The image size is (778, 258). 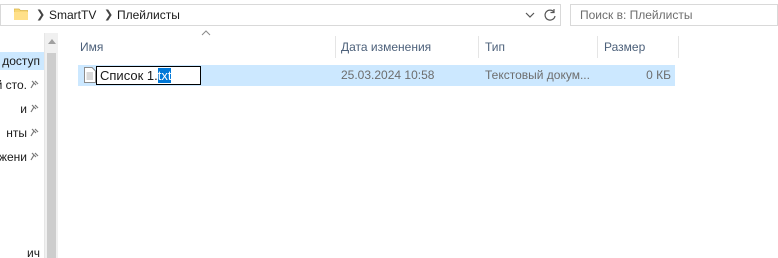 I want to click on breadcrumb-playlists: Плейлисты, so click(x=148, y=15).